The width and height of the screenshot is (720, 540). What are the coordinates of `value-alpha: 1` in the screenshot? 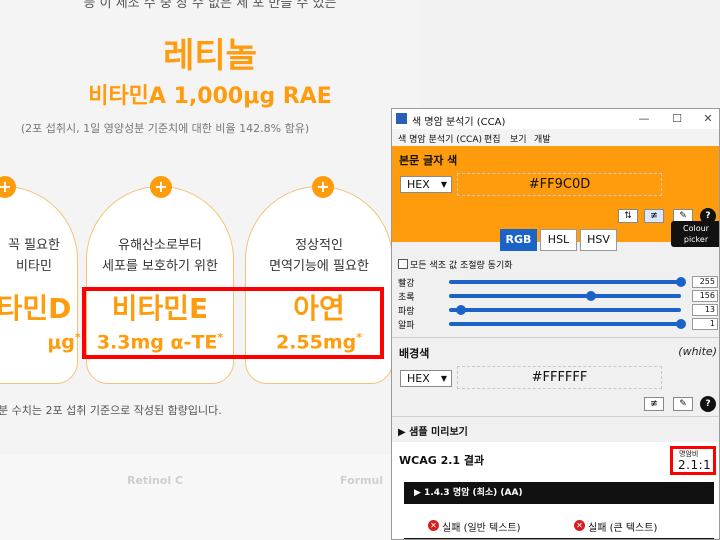 It's located at (705, 324).